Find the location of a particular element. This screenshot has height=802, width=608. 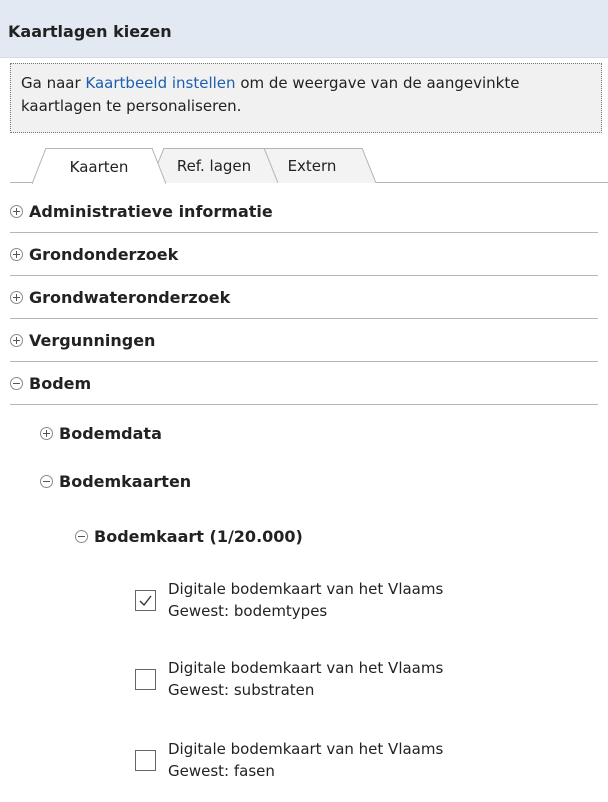

tab-bar: Extern Ref. lagen Kaarten is located at coordinates (304, 161).